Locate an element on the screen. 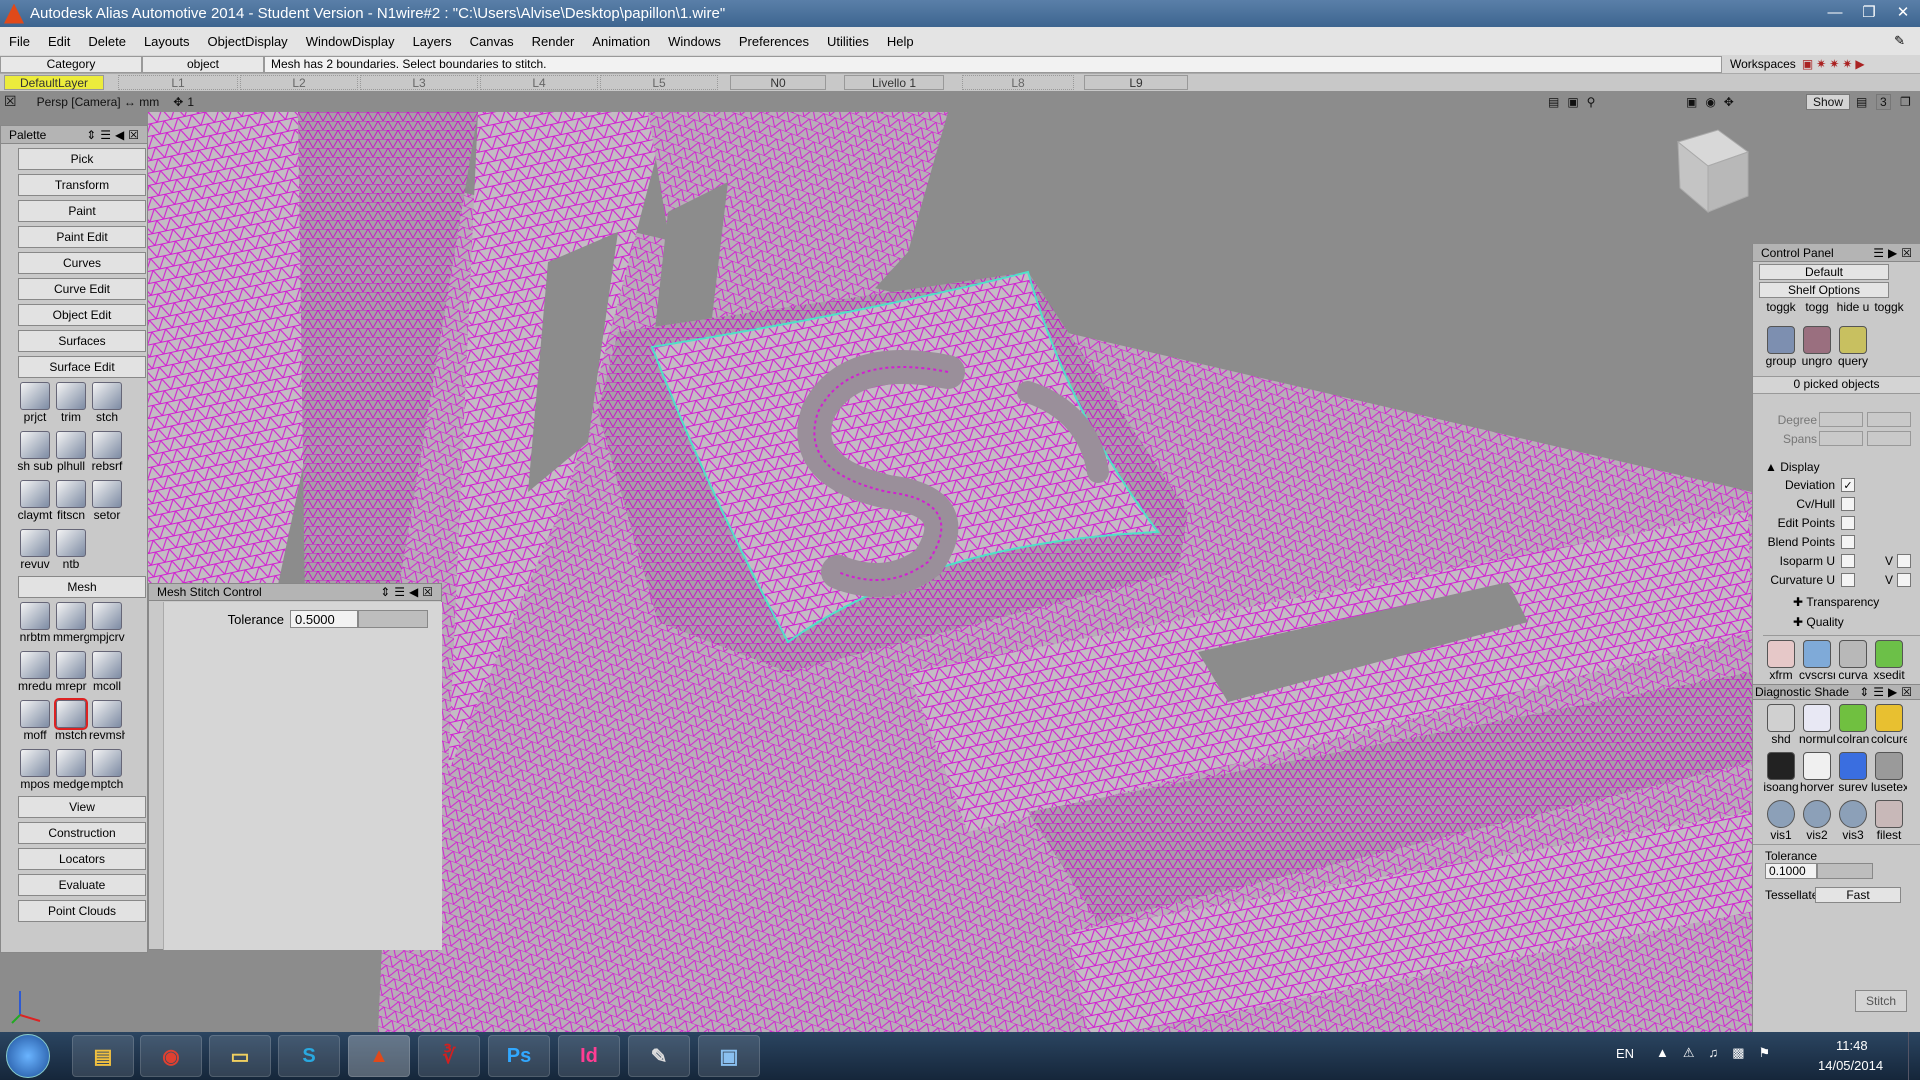  cvhull-checkbox is located at coordinates (1848, 504).